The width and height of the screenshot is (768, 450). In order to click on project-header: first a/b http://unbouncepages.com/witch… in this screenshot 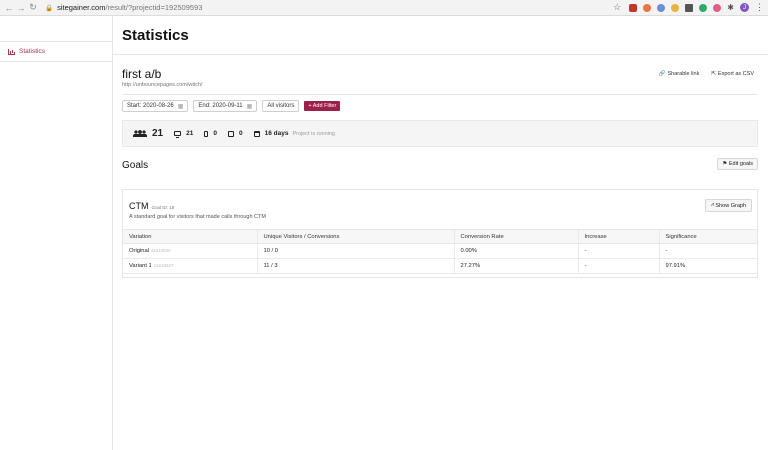, I will do `click(162, 77)`.